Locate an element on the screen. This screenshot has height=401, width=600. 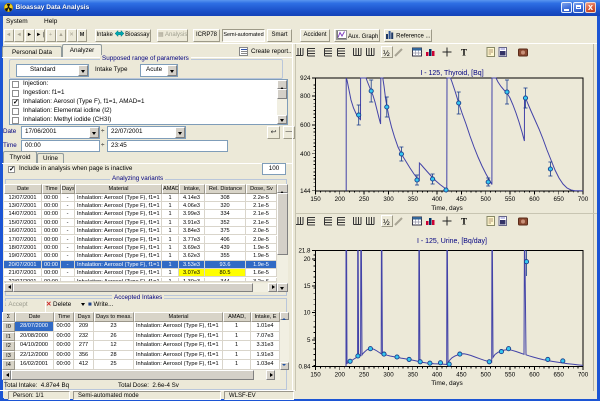
svg-text: 144 is located at coordinates (305, 191).